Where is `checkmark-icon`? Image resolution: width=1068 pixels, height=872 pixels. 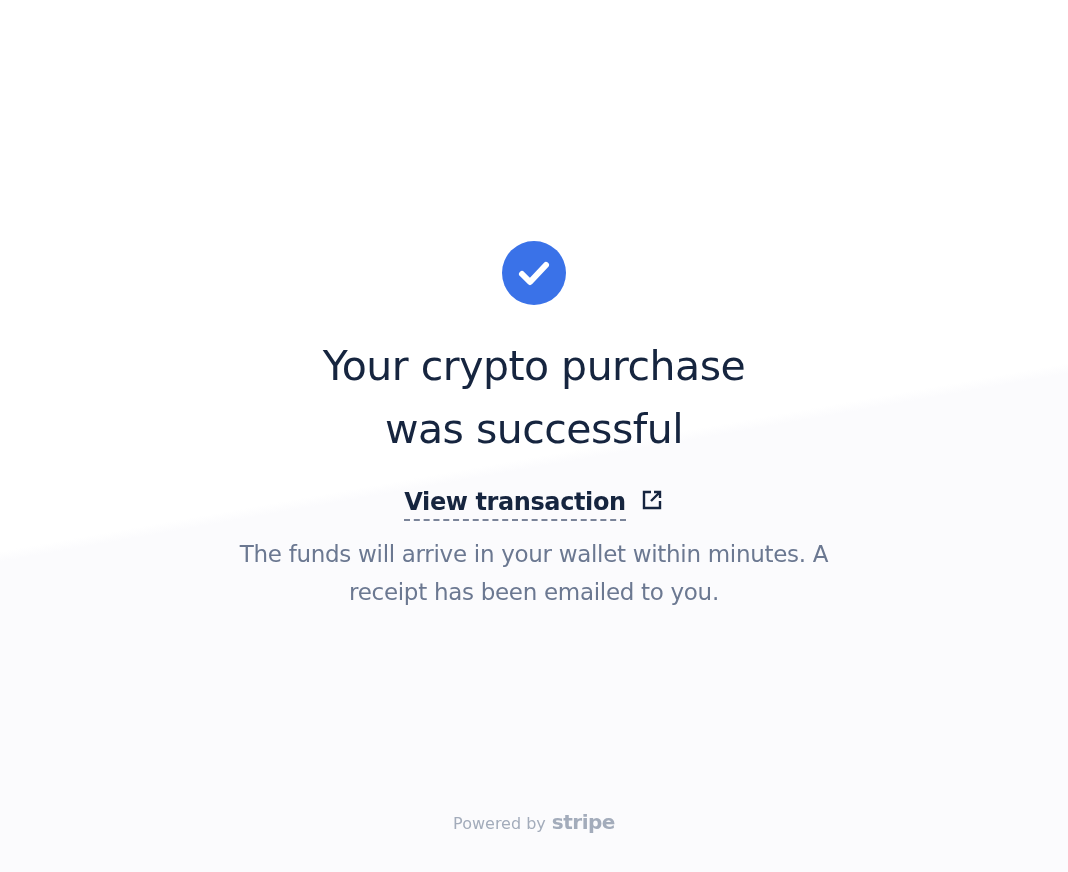
checkmark-icon is located at coordinates (534, 273).